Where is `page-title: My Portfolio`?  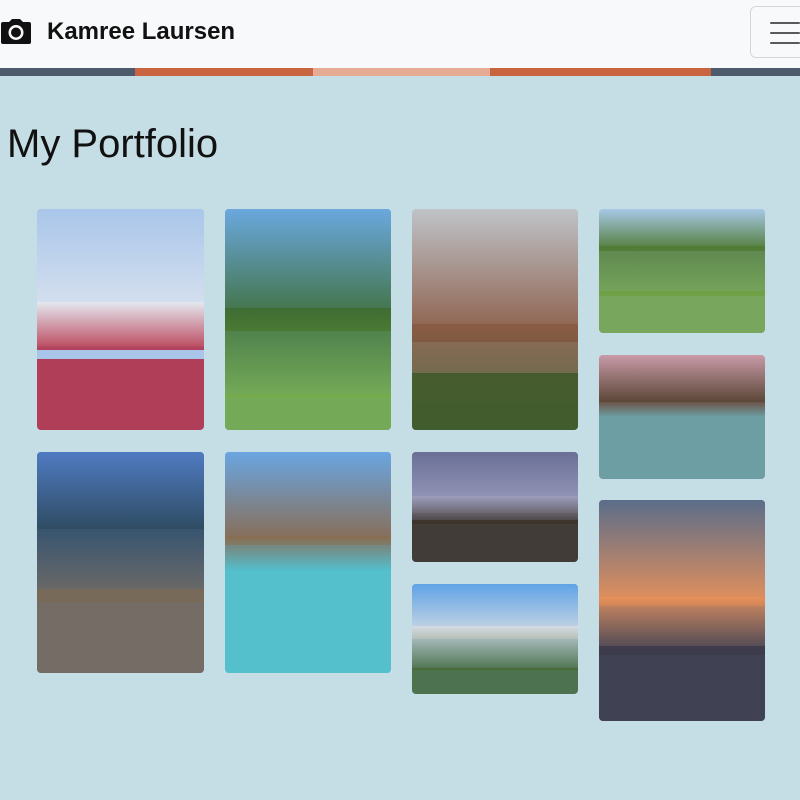 page-title: My Portfolio is located at coordinates (113, 144).